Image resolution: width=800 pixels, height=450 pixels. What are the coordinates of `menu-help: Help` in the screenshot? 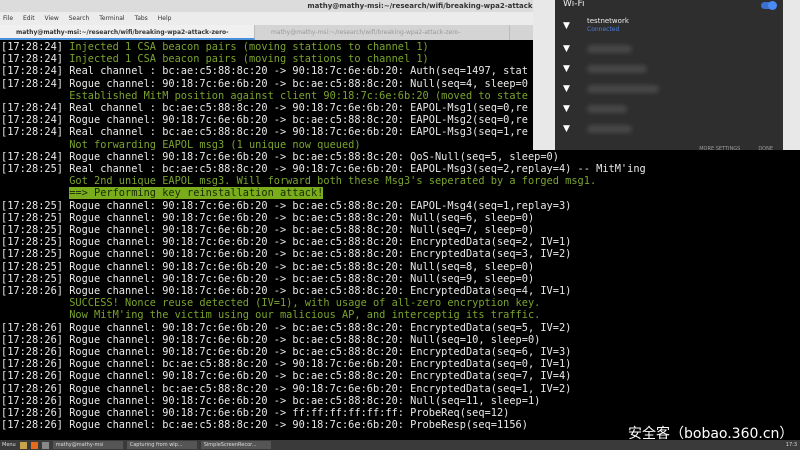 It's located at (165, 18).